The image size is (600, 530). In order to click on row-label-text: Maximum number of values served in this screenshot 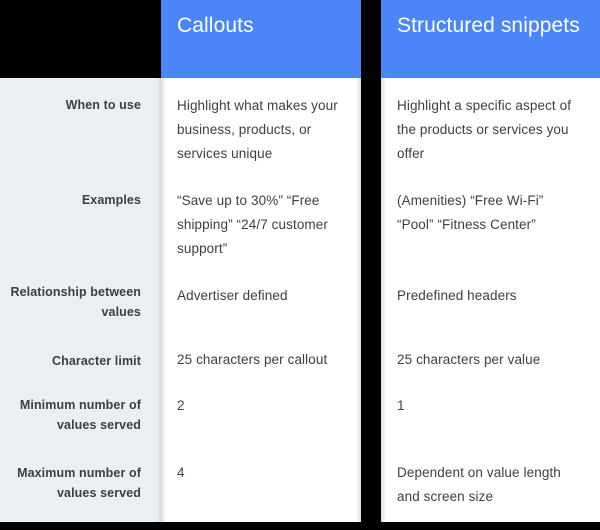, I will do `click(79, 483)`.